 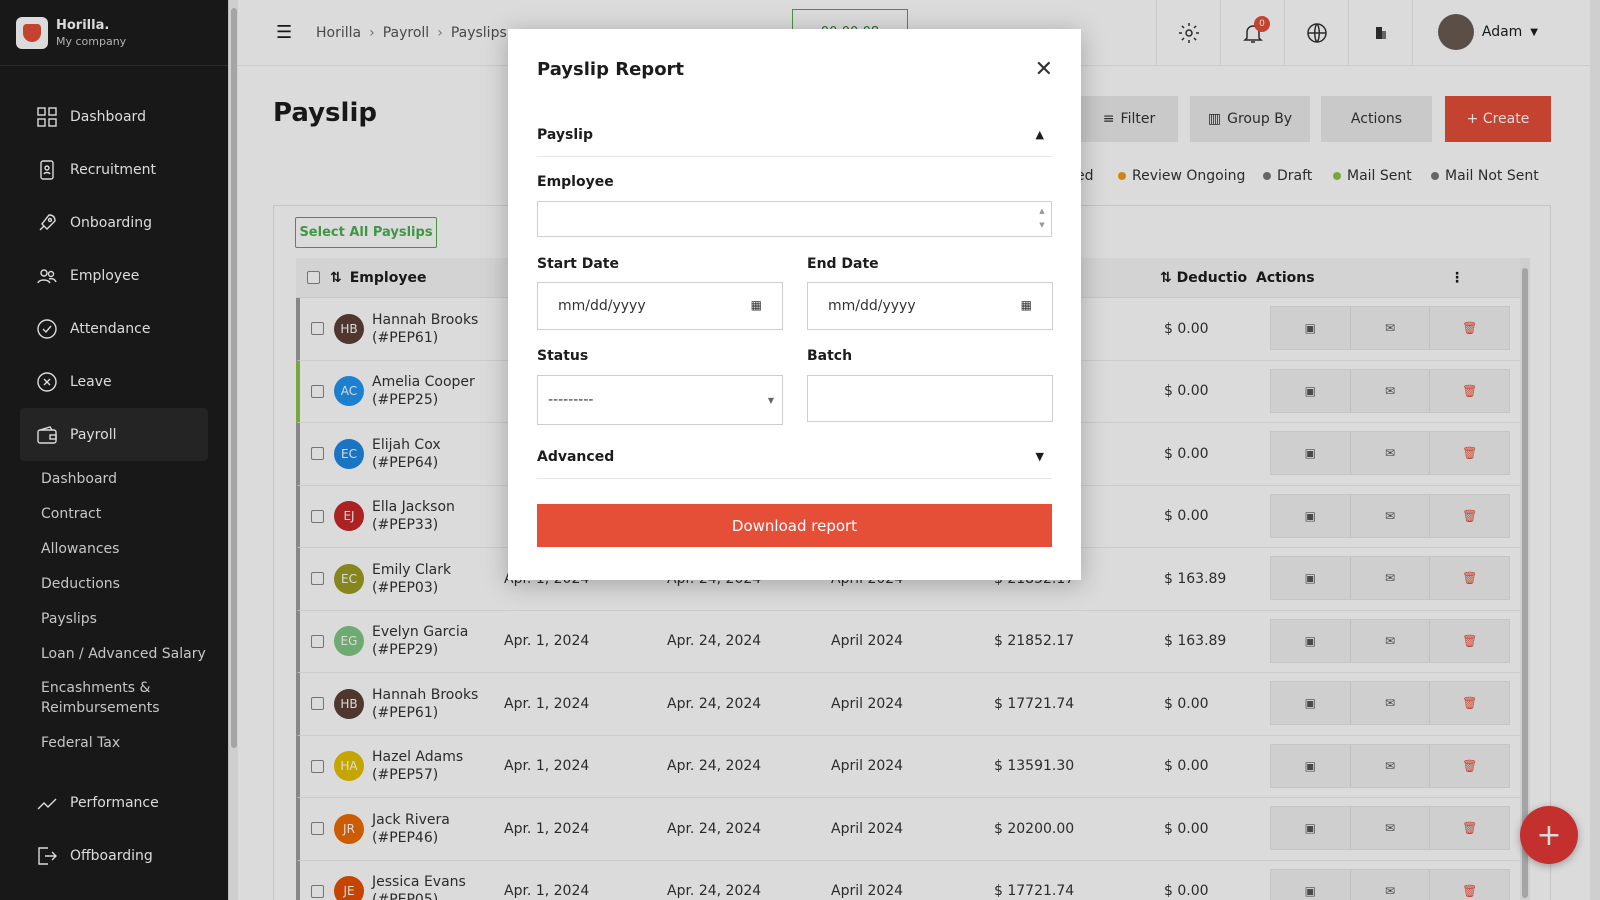 I want to click on caret-up-icon: ▲, so click(x=1039, y=134).